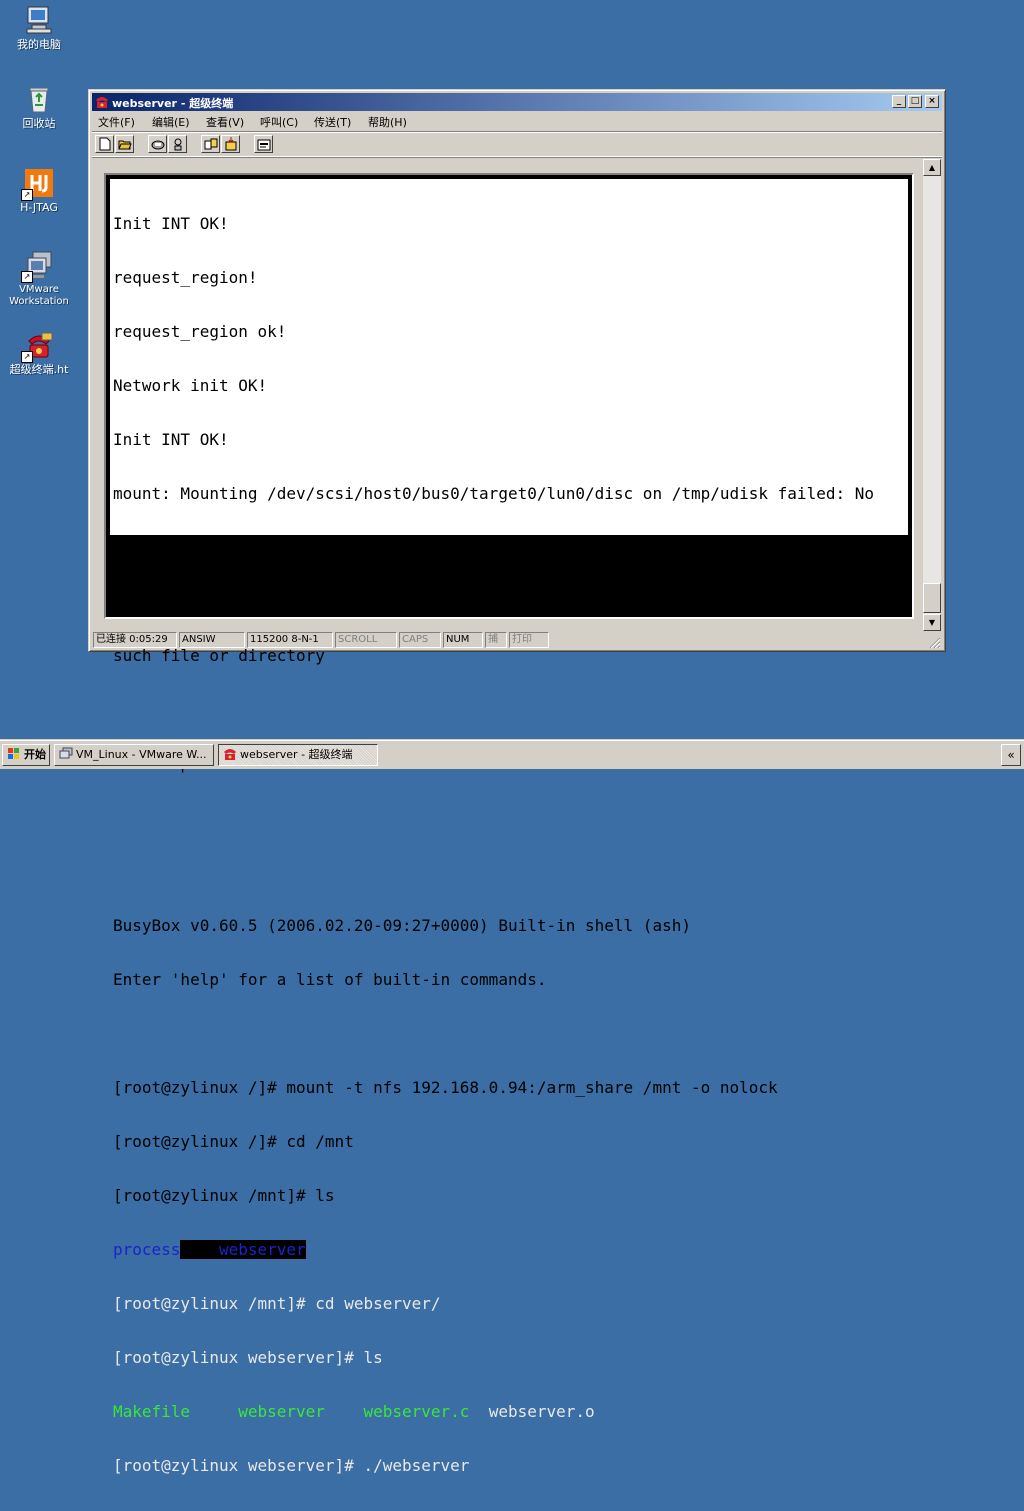  Describe the element at coordinates (290, 640) in the screenshot. I see `status-port: 115200 8-N-1` at that location.